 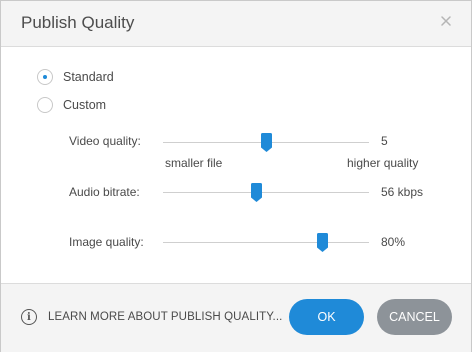 What do you see at coordinates (78, 22) in the screenshot?
I see `dialog-title: Publish Quality` at bounding box center [78, 22].